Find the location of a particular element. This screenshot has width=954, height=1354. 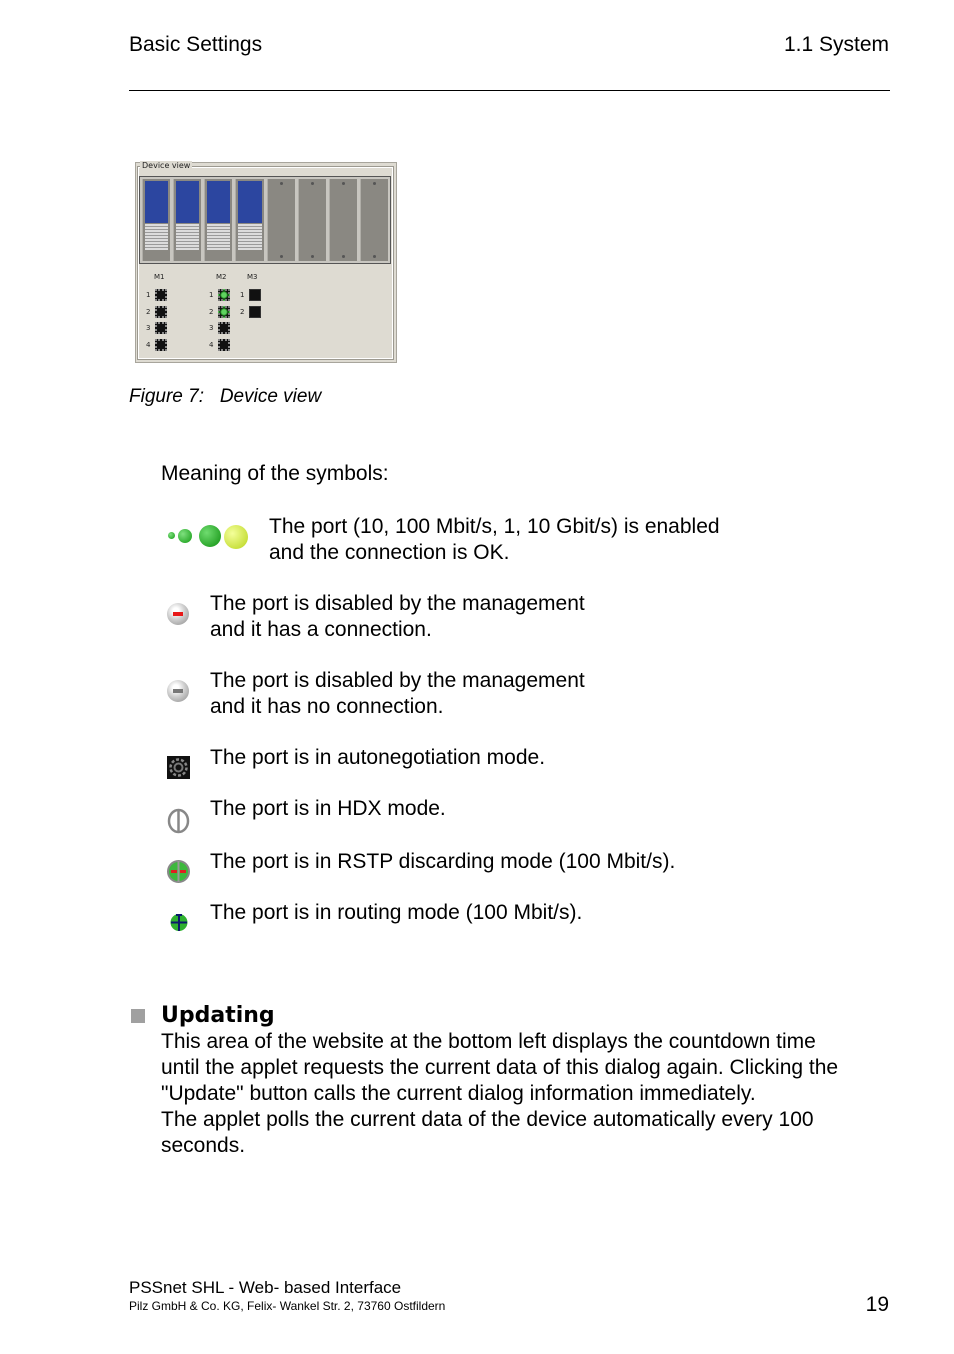

header-chapter: 1.1 System is located at coordinates (836, 44).